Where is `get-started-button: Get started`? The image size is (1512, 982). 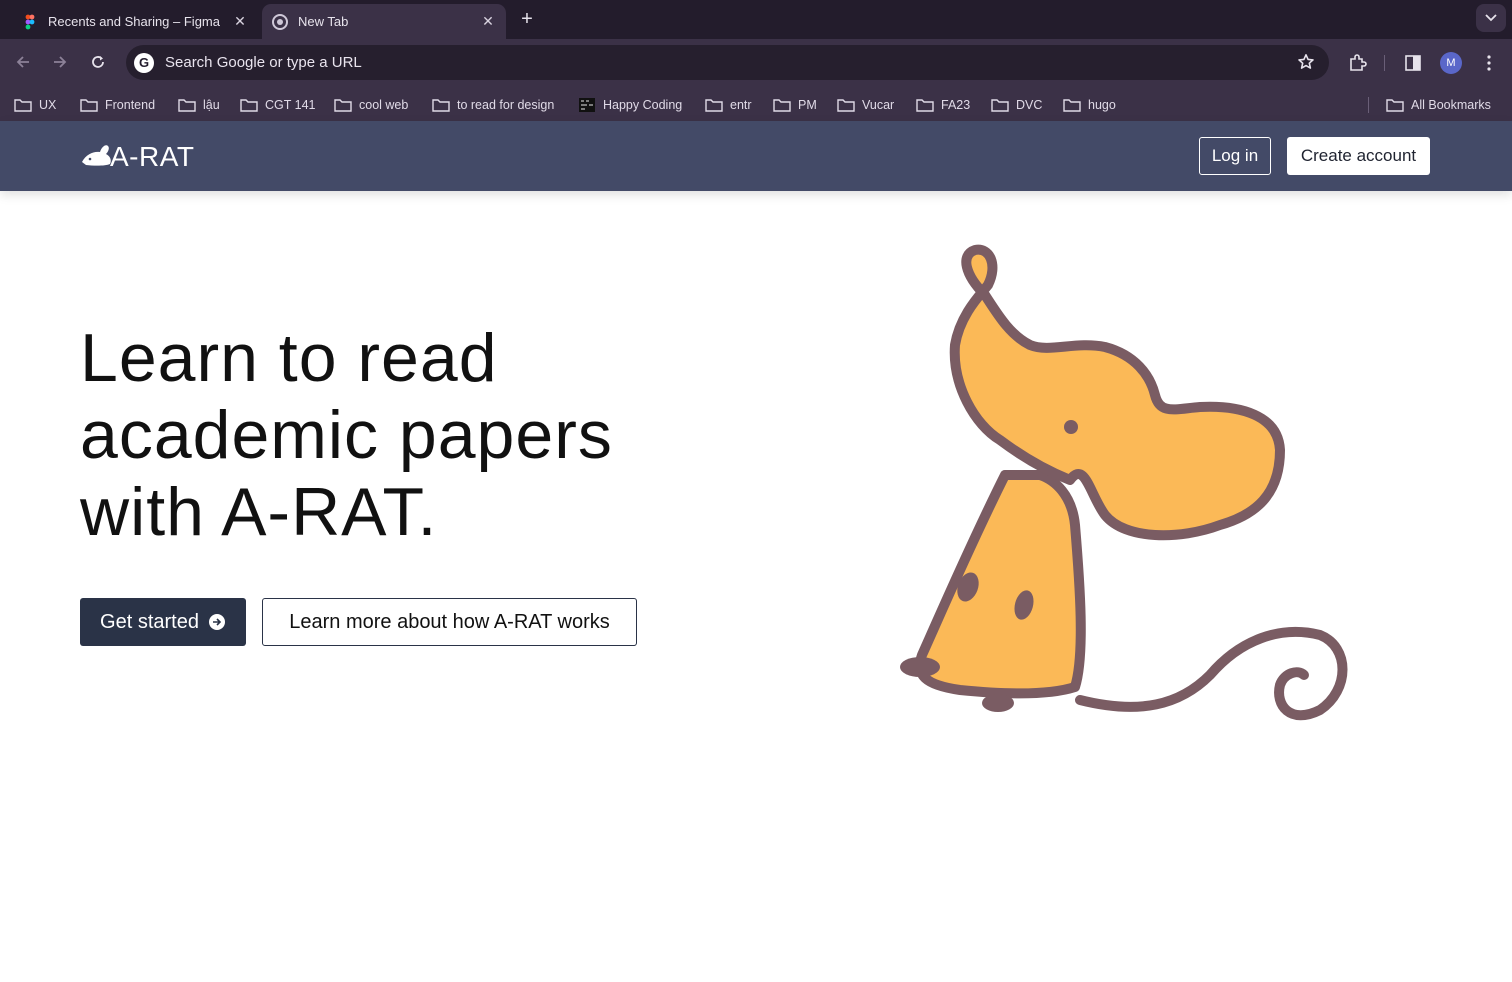
get-started-button: Get started is located at coordinates (163, 622).